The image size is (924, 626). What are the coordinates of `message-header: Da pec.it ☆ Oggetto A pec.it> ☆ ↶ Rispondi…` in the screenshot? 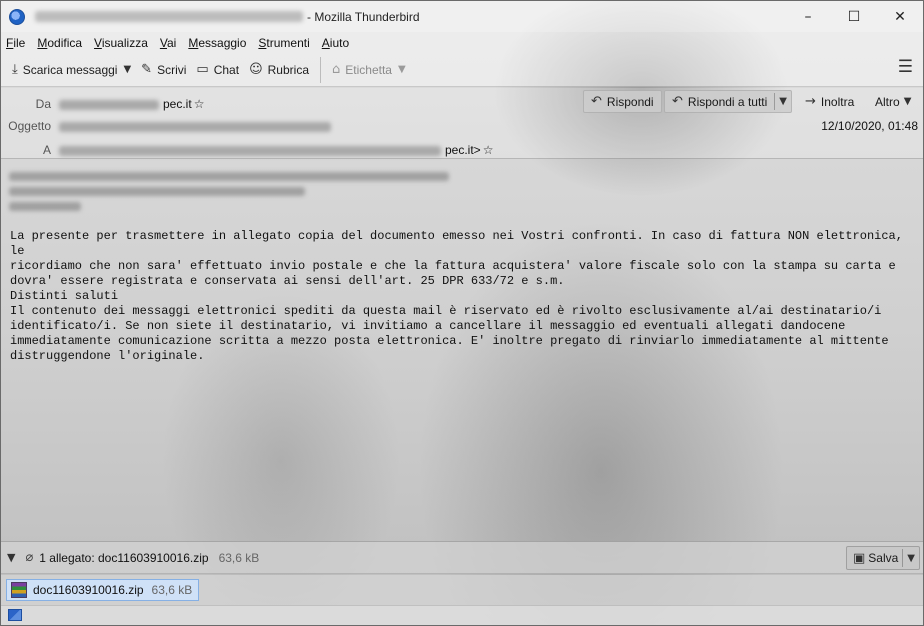 It's located at (462, 123).